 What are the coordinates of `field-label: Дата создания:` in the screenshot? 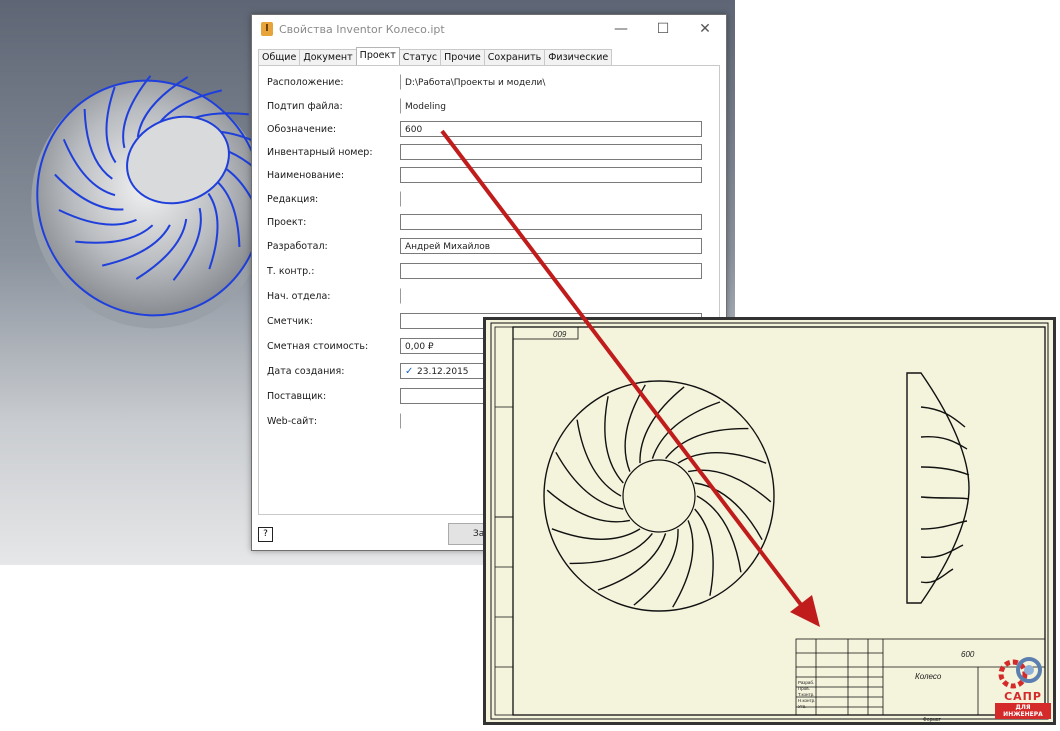 It's located at (306, 371).